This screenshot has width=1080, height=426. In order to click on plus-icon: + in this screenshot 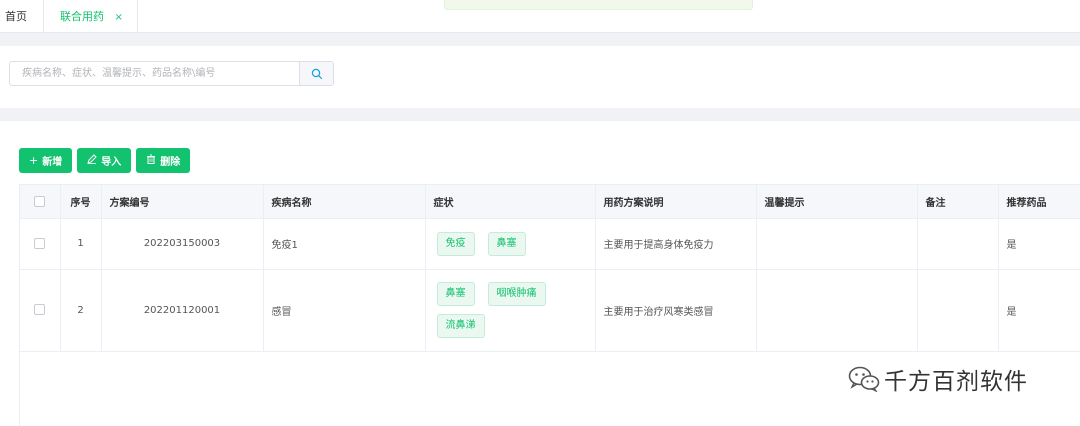, I will do `click(34, 160)`.